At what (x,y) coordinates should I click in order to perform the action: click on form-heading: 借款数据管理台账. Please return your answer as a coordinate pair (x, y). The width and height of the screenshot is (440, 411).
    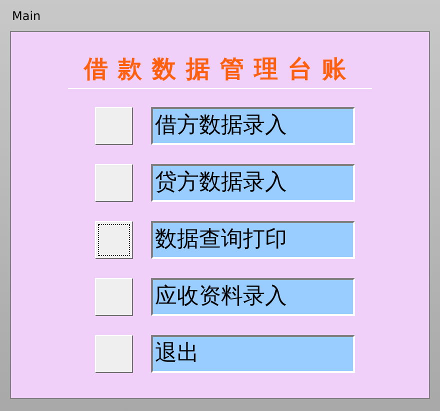
    Looking at the image, I should click on (220, 69).